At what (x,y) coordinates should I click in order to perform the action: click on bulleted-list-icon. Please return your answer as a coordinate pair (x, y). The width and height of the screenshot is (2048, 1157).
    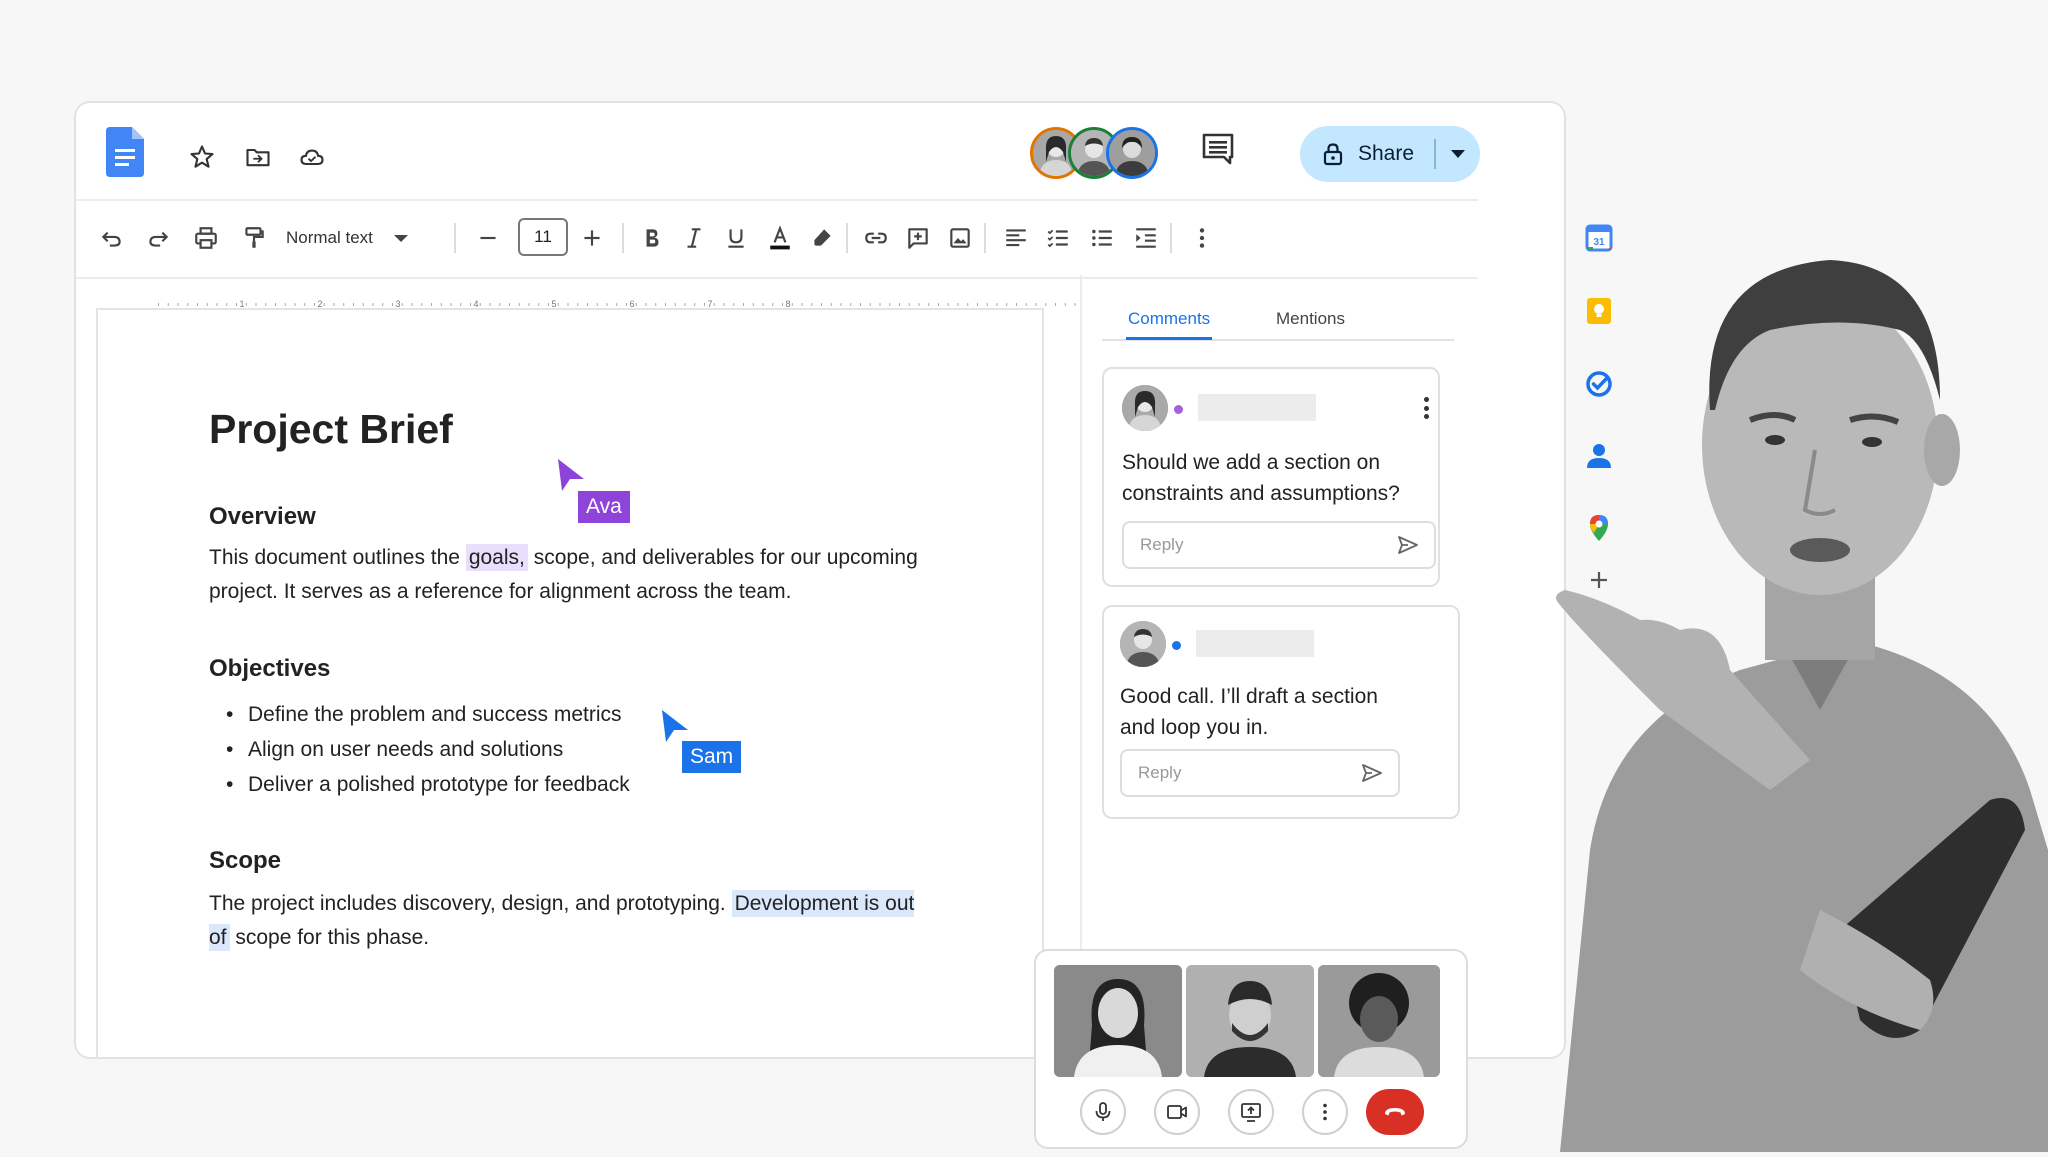
    Looking at the image, I should click on (1102, 238).